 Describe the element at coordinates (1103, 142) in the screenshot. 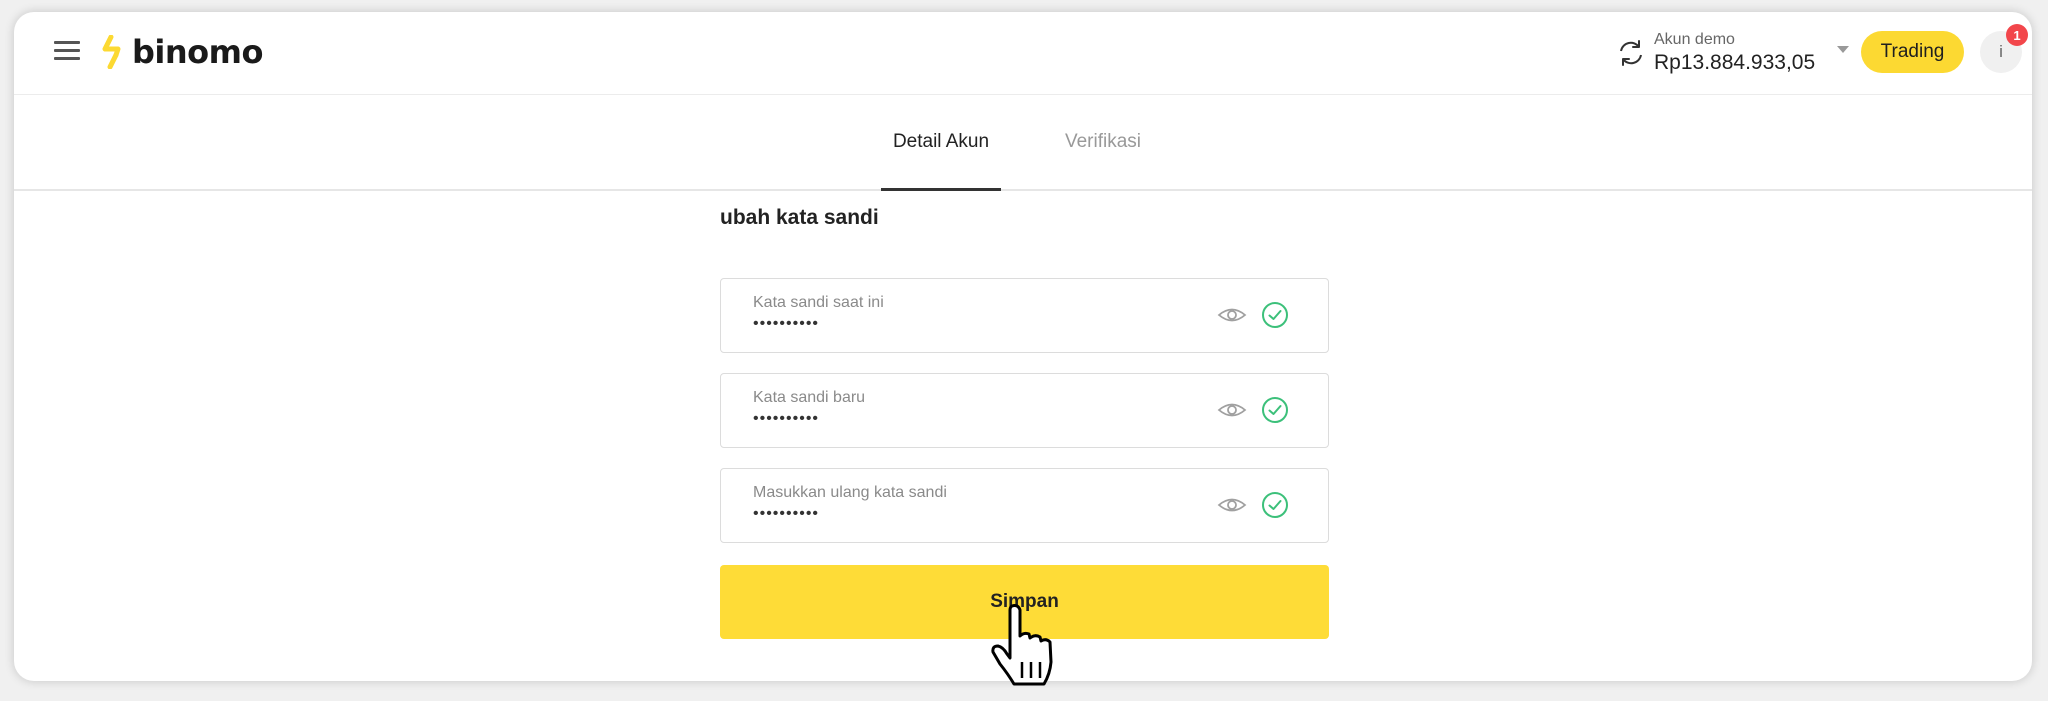

I see `tab-verifikasi: Verifikasi` at that location.